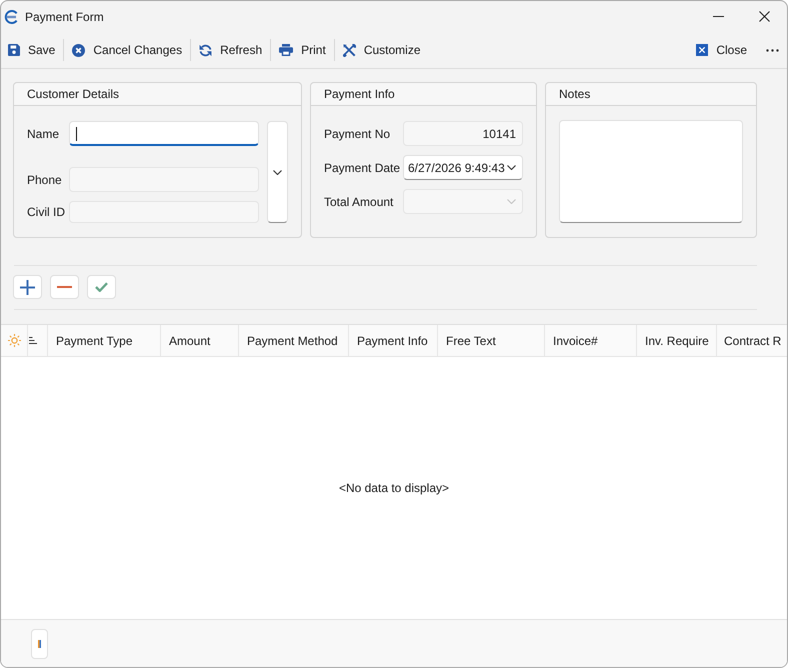 The height and width of the screenshot is (668, 788). I want to click on printer-icon, so click(286, 50).